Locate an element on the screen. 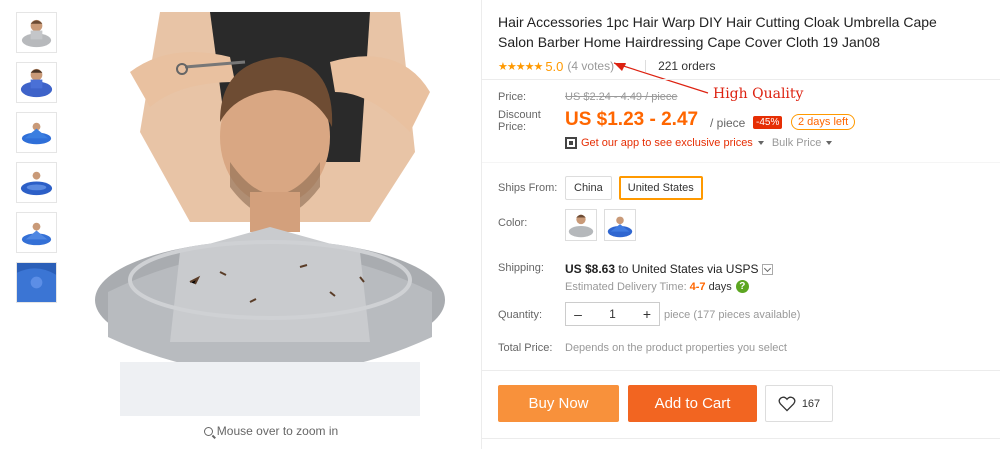  ships-from-label: Ships From: is located at coordinates (528, 188).